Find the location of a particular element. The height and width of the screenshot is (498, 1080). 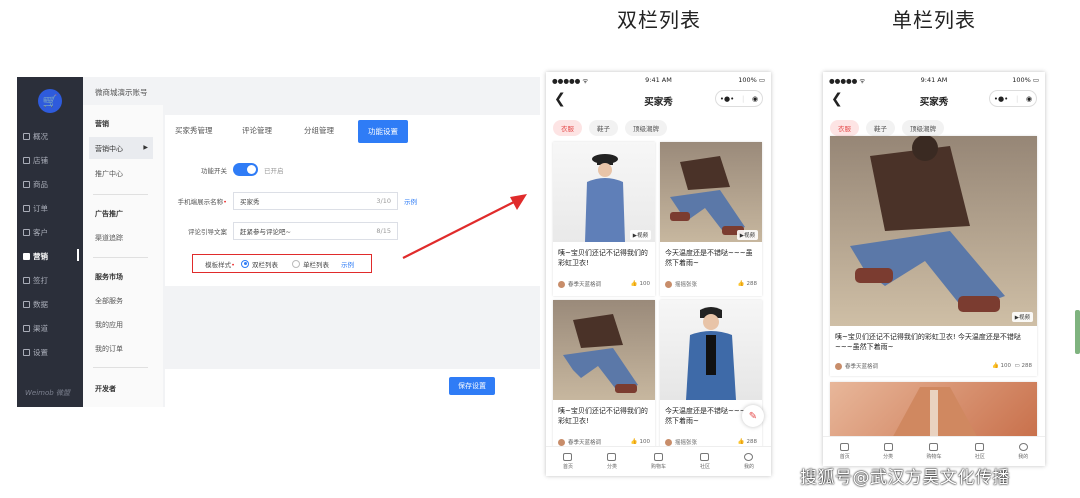

goods-icon is located at coordinates (26, 184).